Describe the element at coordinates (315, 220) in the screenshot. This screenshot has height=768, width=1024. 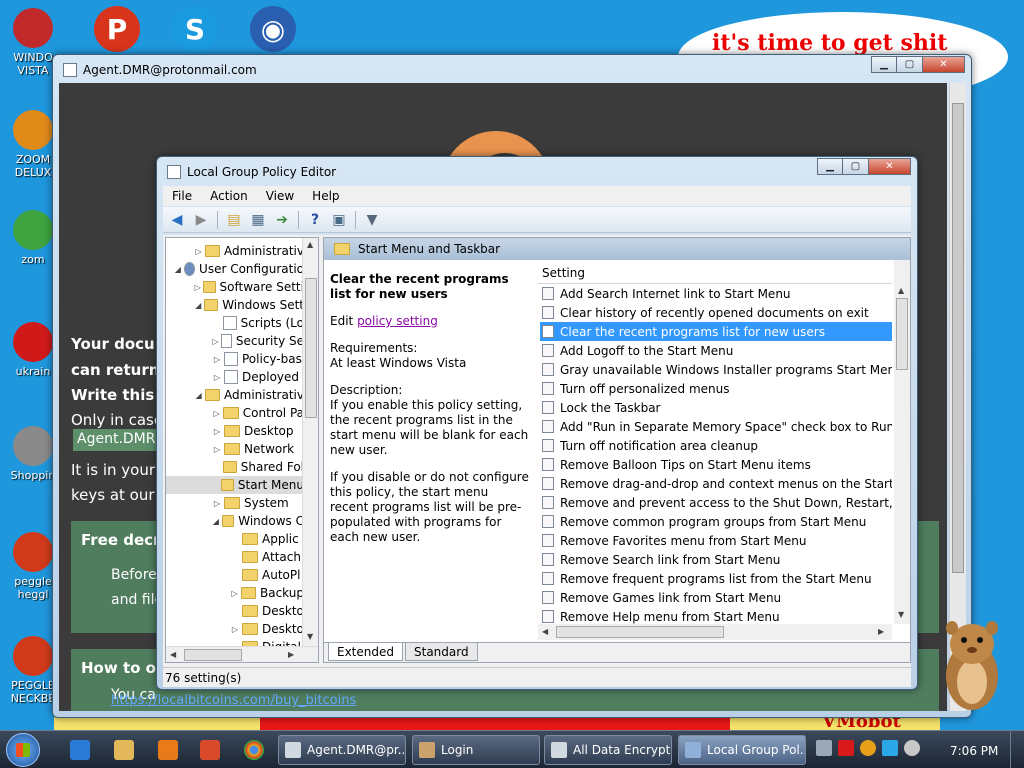
I see `help-icon: ?` at that location.